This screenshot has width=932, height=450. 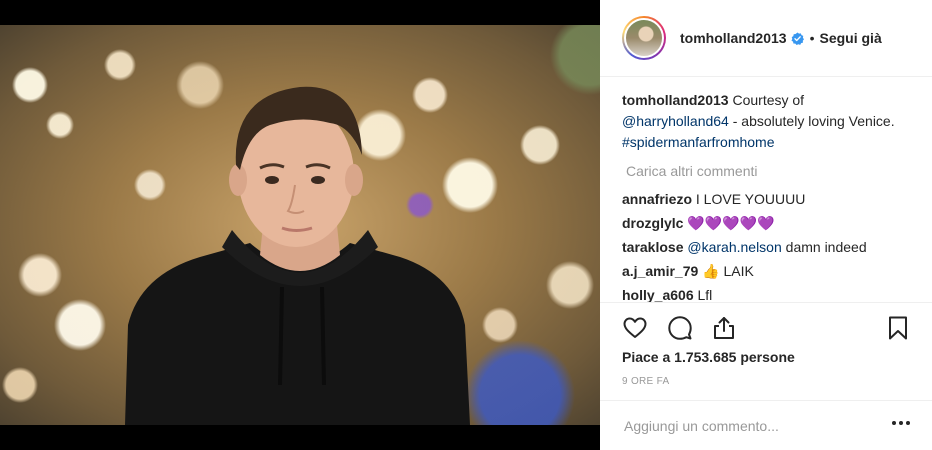 What do you see at coordinates (675, 100) in the screenshot?
I see `caption-username: tomholland2013` at bounding box center [675, 100].